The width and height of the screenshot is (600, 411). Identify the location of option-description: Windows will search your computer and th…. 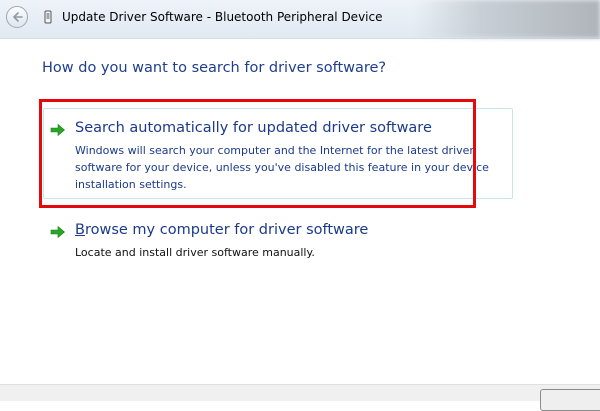
(282, 167).